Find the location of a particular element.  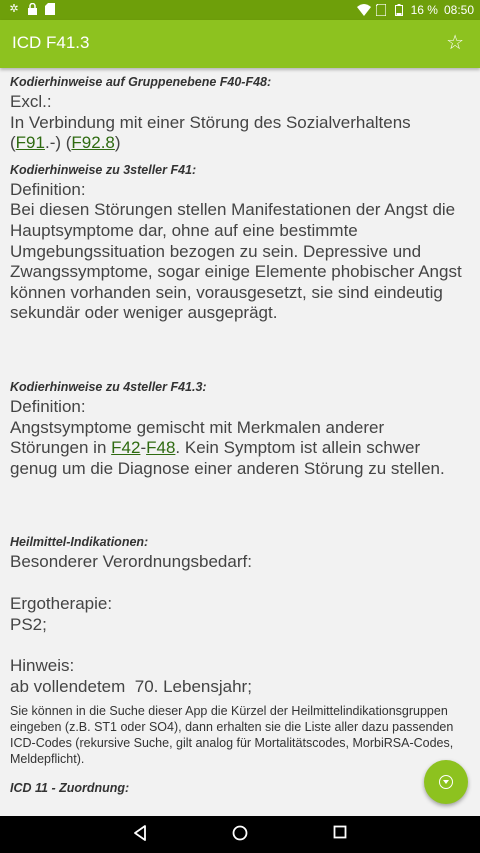

three-section-label: Definition: is located at coordinates (48, 189).